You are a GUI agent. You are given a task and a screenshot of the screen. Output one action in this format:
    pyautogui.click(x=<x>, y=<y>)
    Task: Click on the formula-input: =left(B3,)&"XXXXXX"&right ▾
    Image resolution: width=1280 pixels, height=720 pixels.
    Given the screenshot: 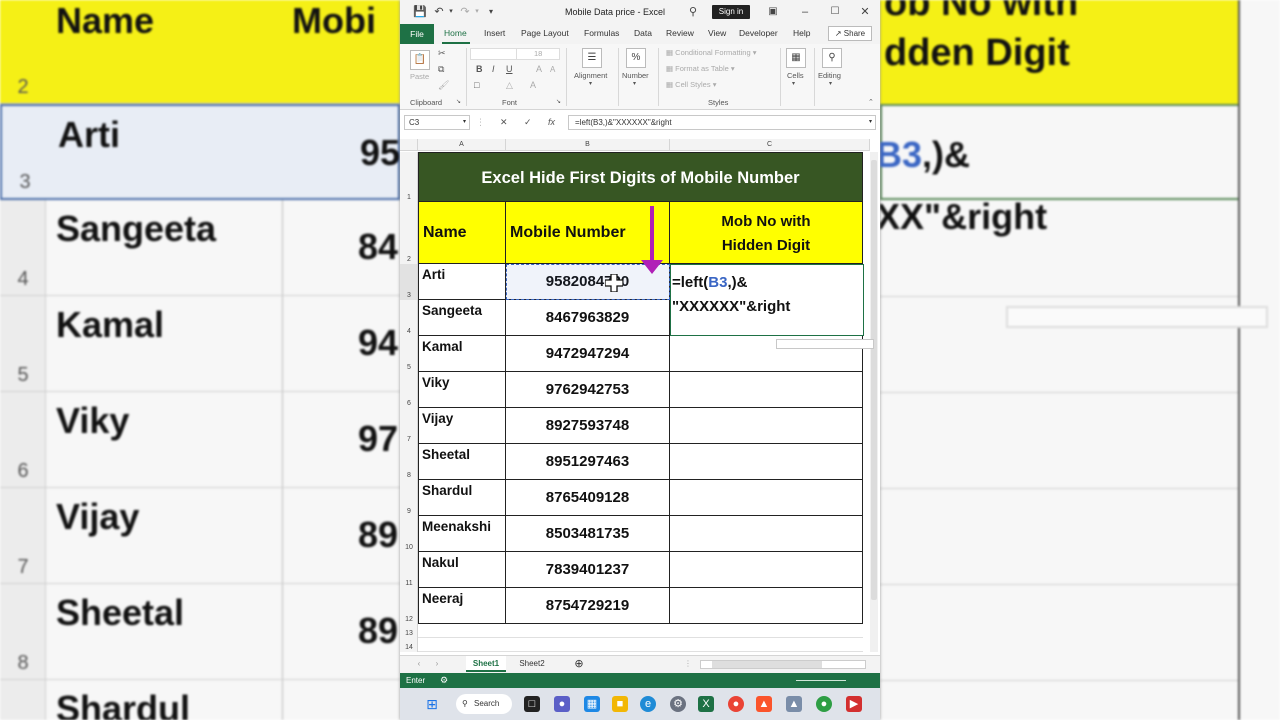 What is the action you would take?
    pyautogui.click(x=722, y=122)
    